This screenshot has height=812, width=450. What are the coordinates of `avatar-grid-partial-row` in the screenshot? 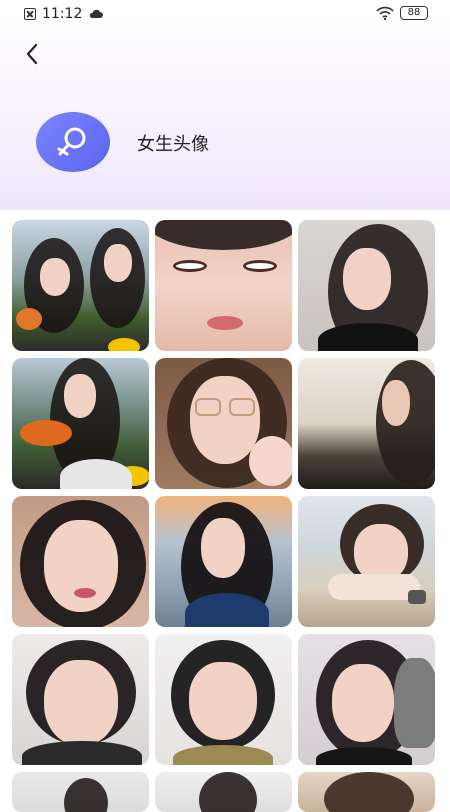 It's located at (225, 792).